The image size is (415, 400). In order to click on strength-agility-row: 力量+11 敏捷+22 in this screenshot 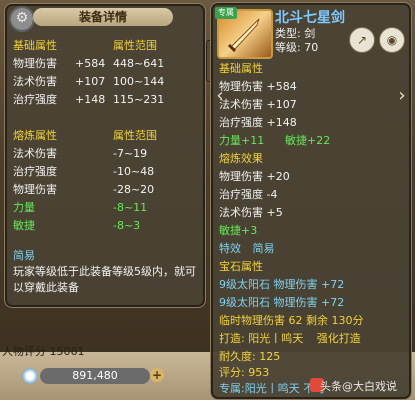, I will do `click(275, 140)`.